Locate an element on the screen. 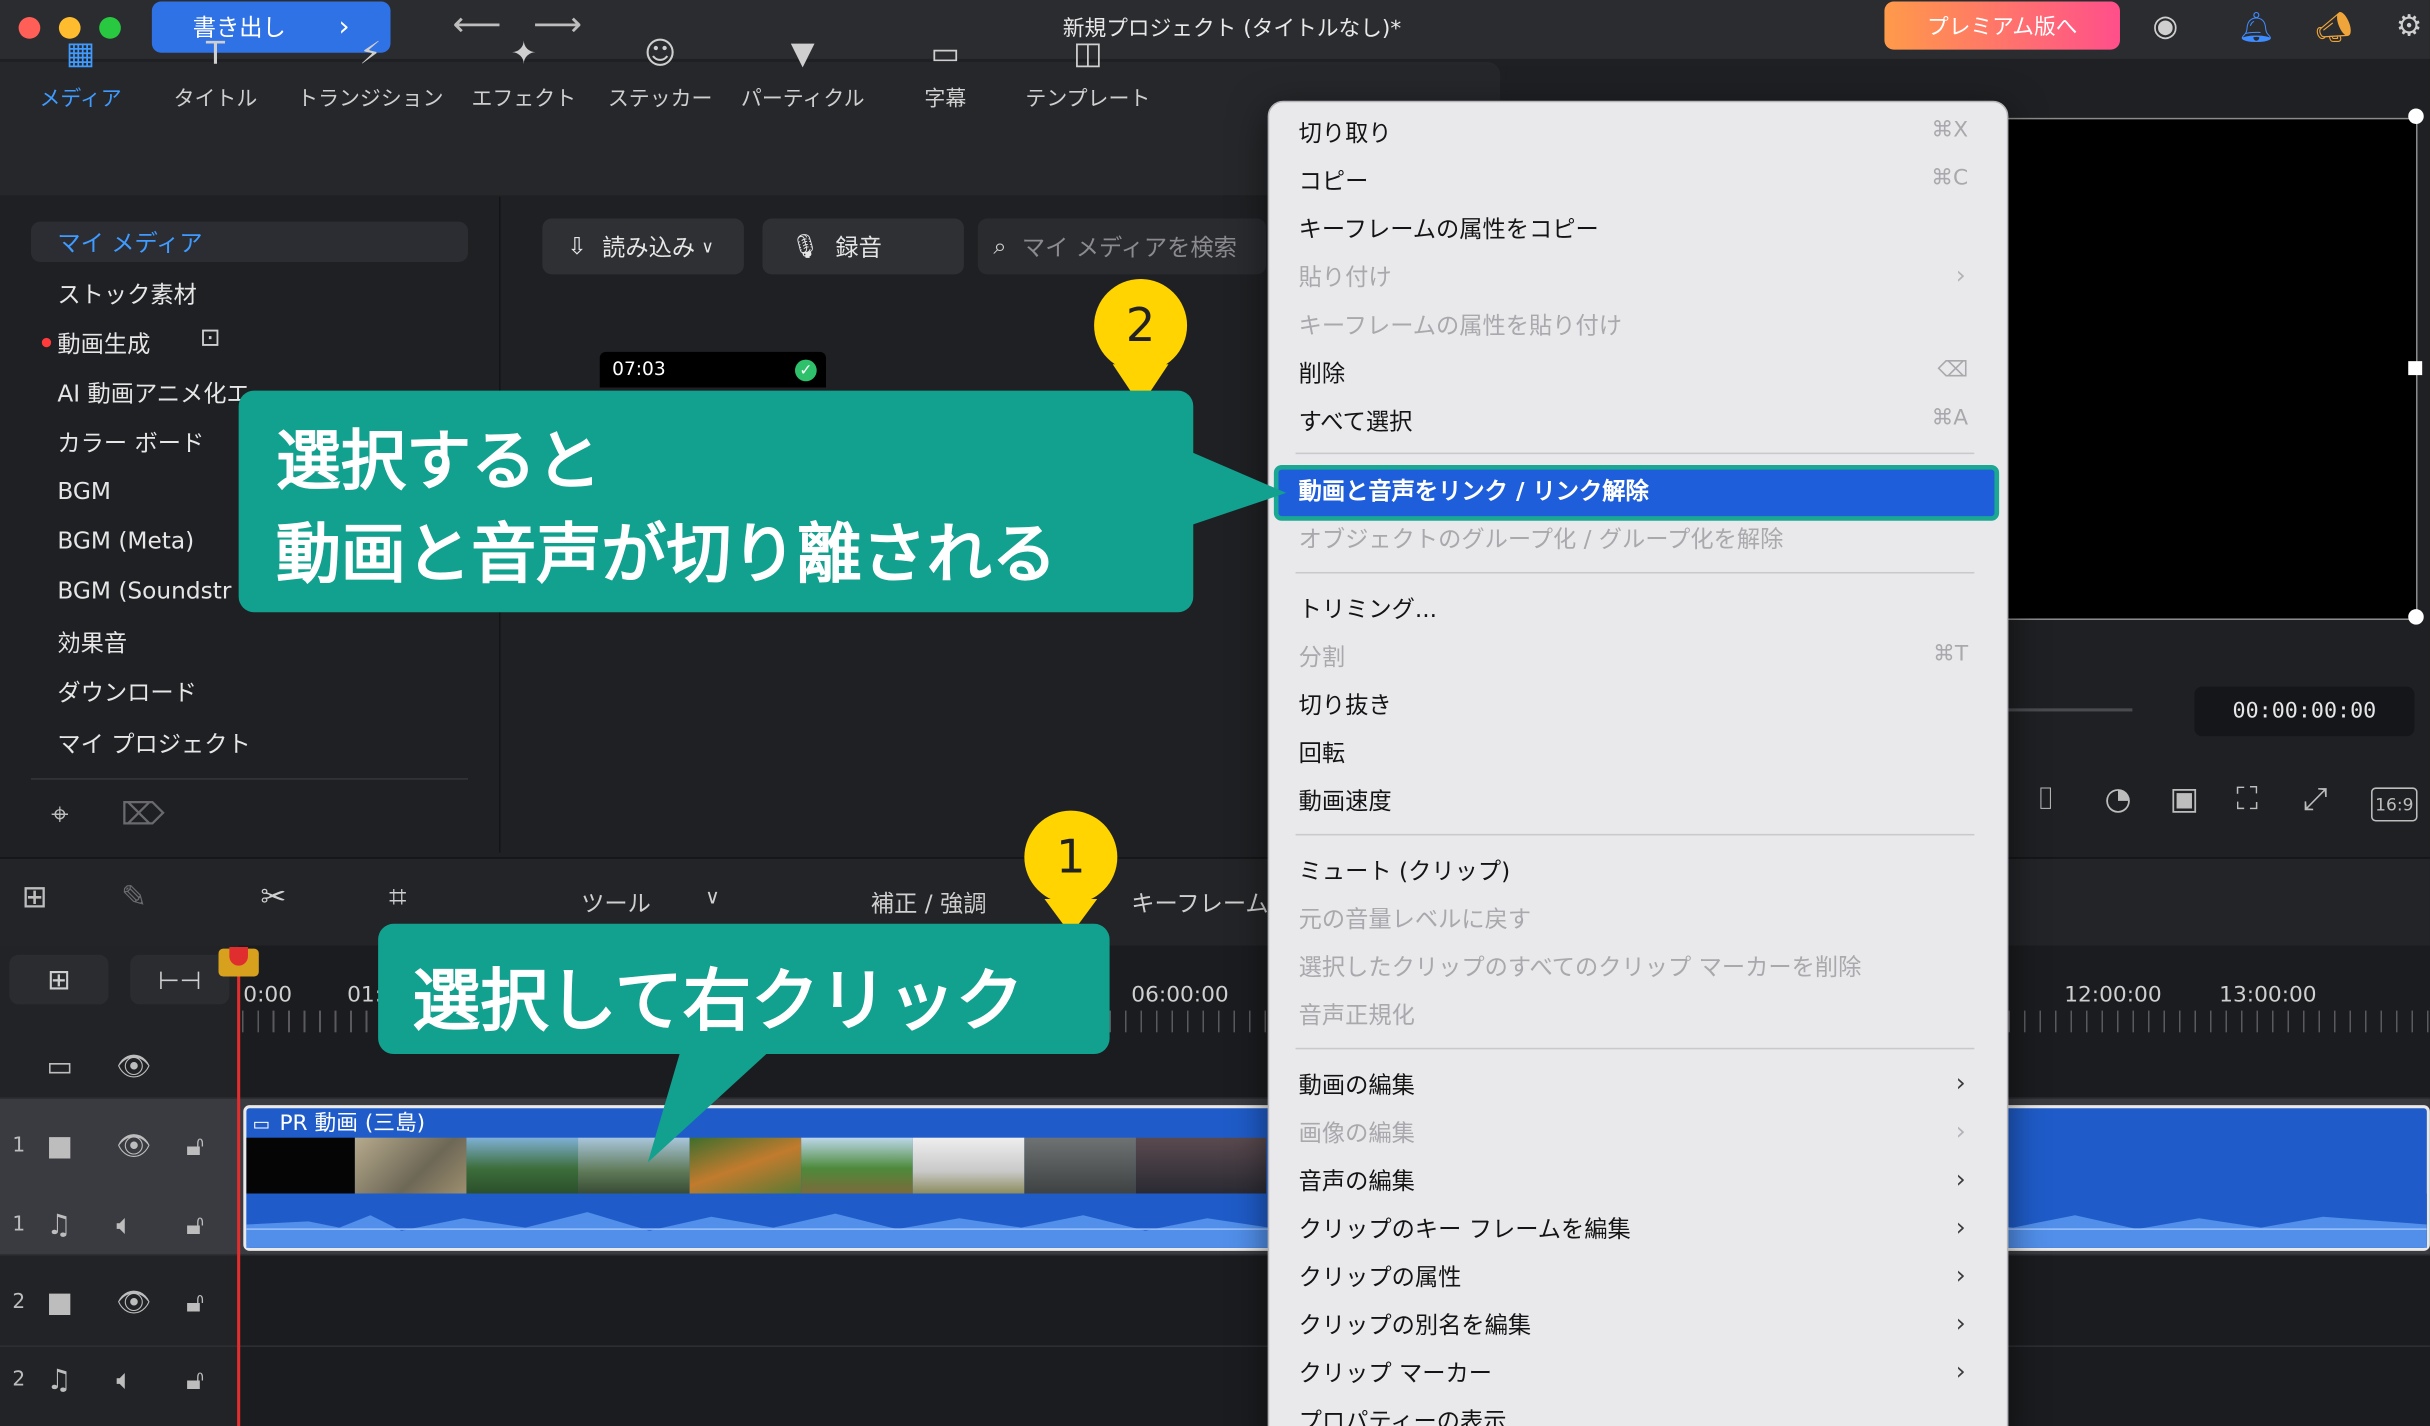 The width and height of the screenshot is (2430, 1426). callout-pointers is located at coordinates (967, 763).